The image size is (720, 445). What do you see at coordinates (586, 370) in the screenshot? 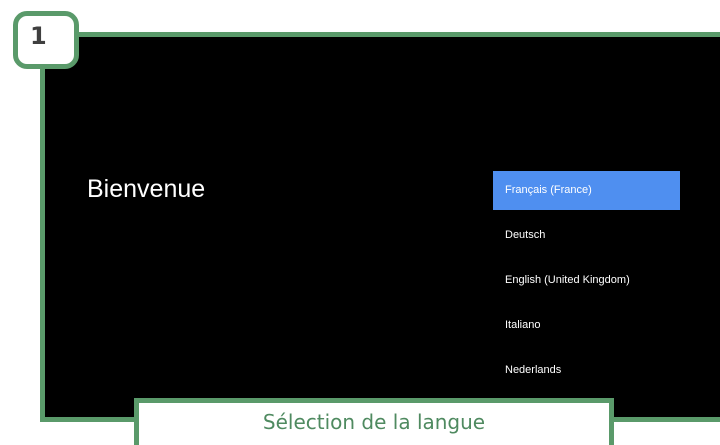
I see `language-option-nederlands: Nederlands` at bounding box center [586, 370].